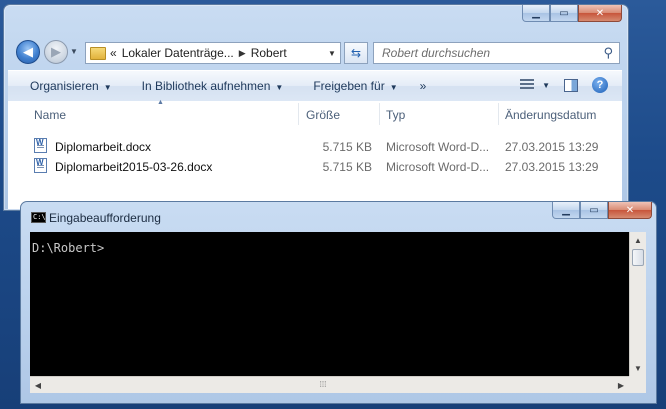 Image resolution: width=666 pixels, height=409 pixels. Describe the element at coordinates (113, 53) in the screenshot. I see `address-overflow: «` at that location.